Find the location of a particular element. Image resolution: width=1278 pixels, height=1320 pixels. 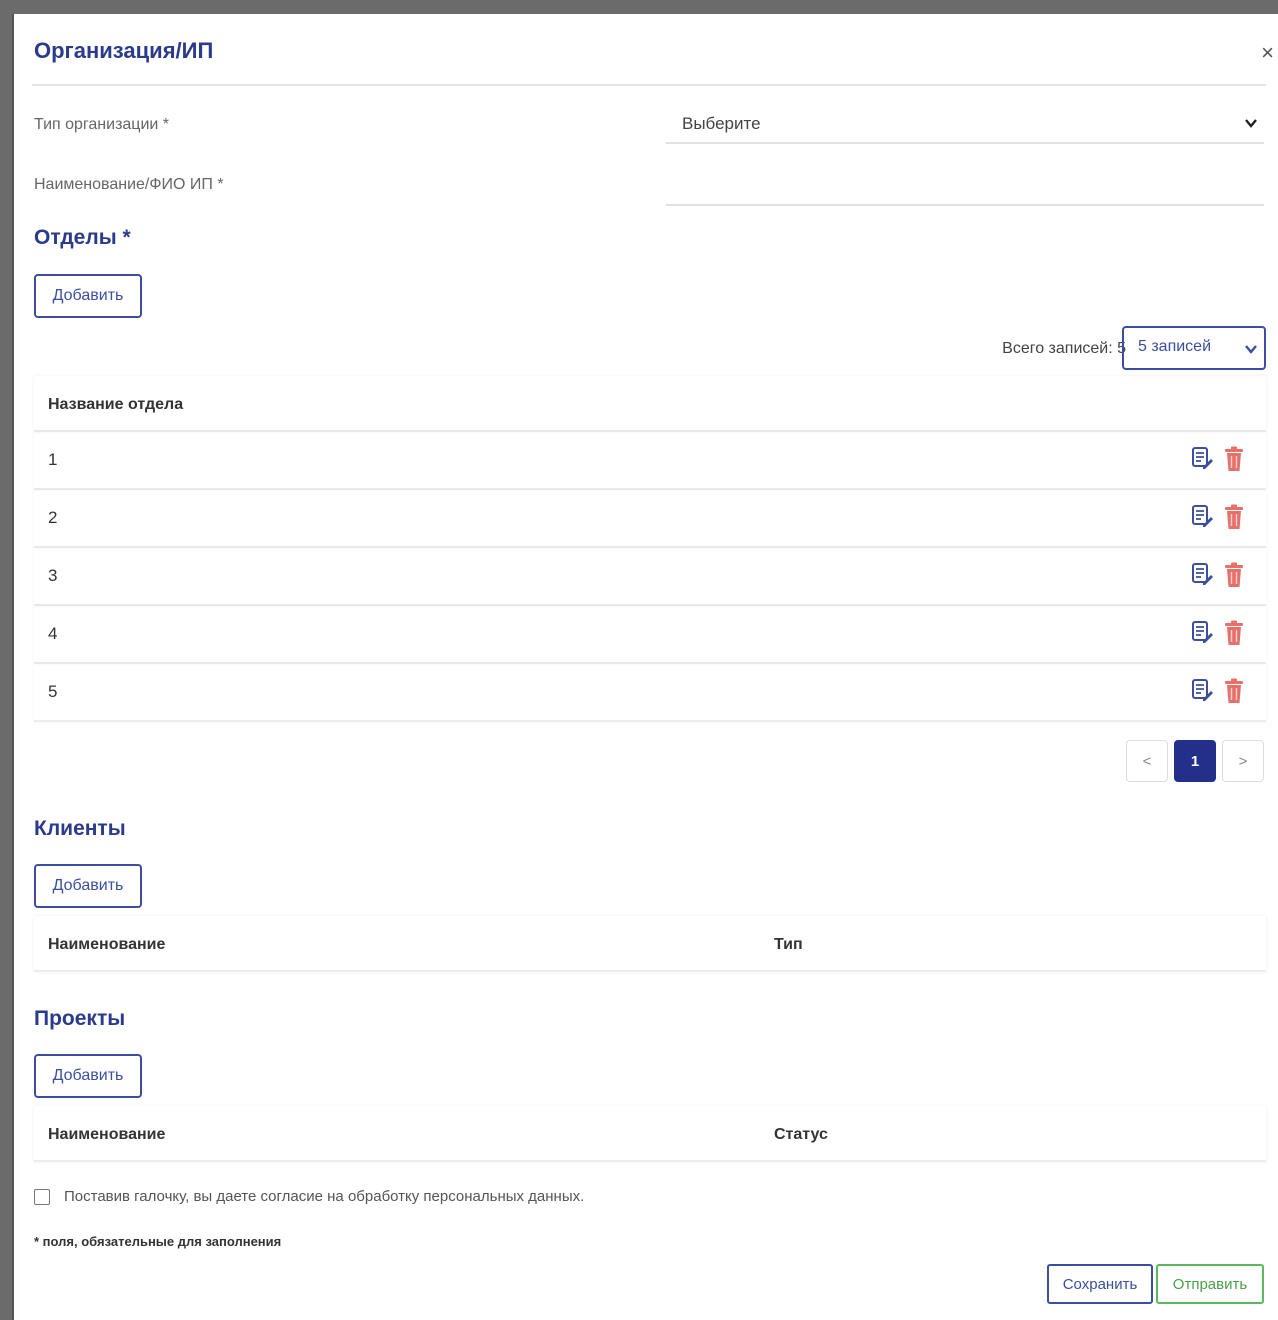

org-type-label: Тип организации * is located at coordinates (102, 124).